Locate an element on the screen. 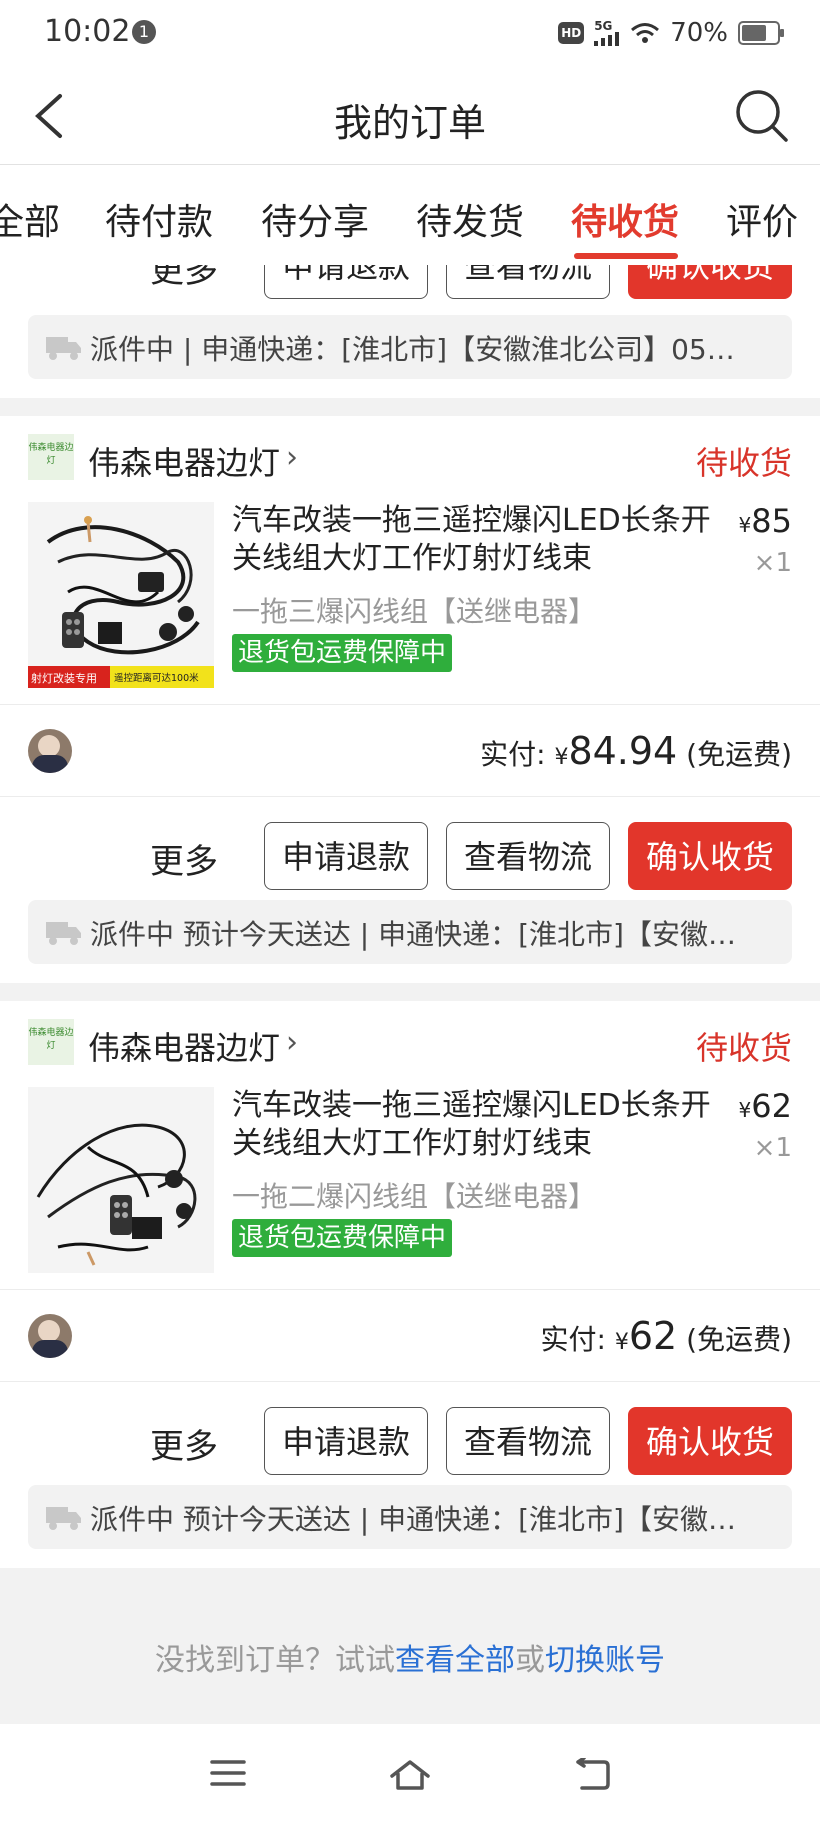 This screenshot has height=1822, width=820. wiring-harness-image is located at coordinates (121, 1180).